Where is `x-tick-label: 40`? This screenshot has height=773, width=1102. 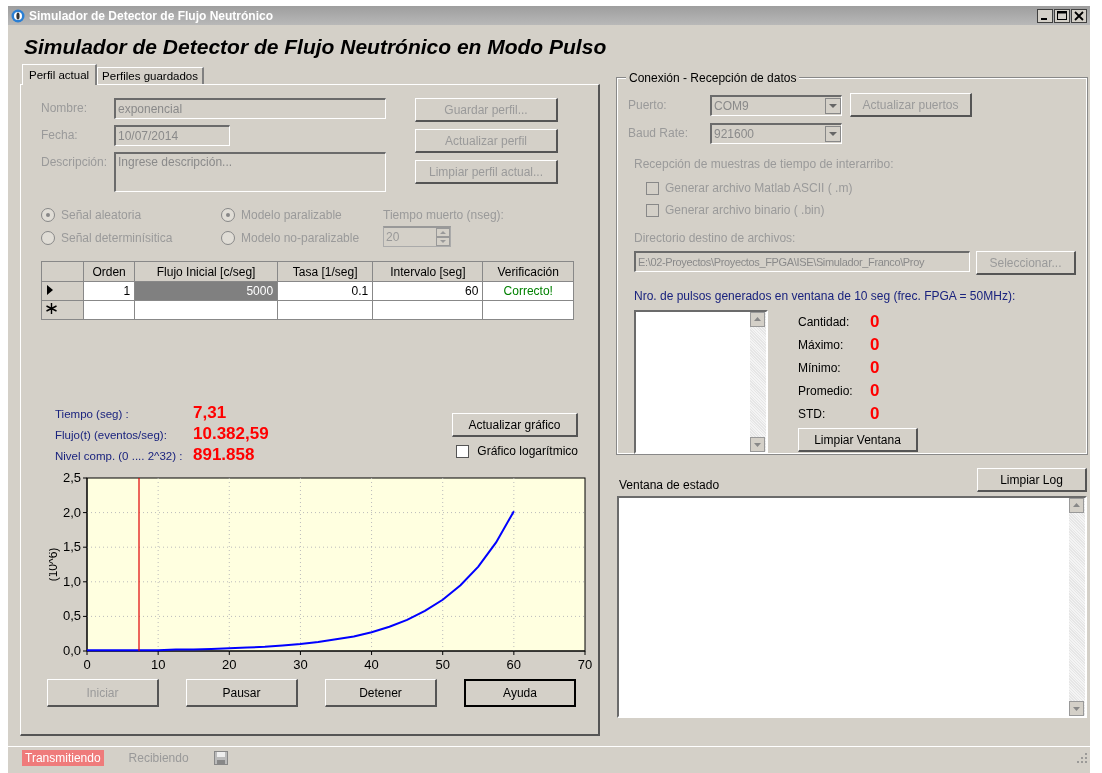
x-tick-label: 40 is located at coordinates (371, 664).